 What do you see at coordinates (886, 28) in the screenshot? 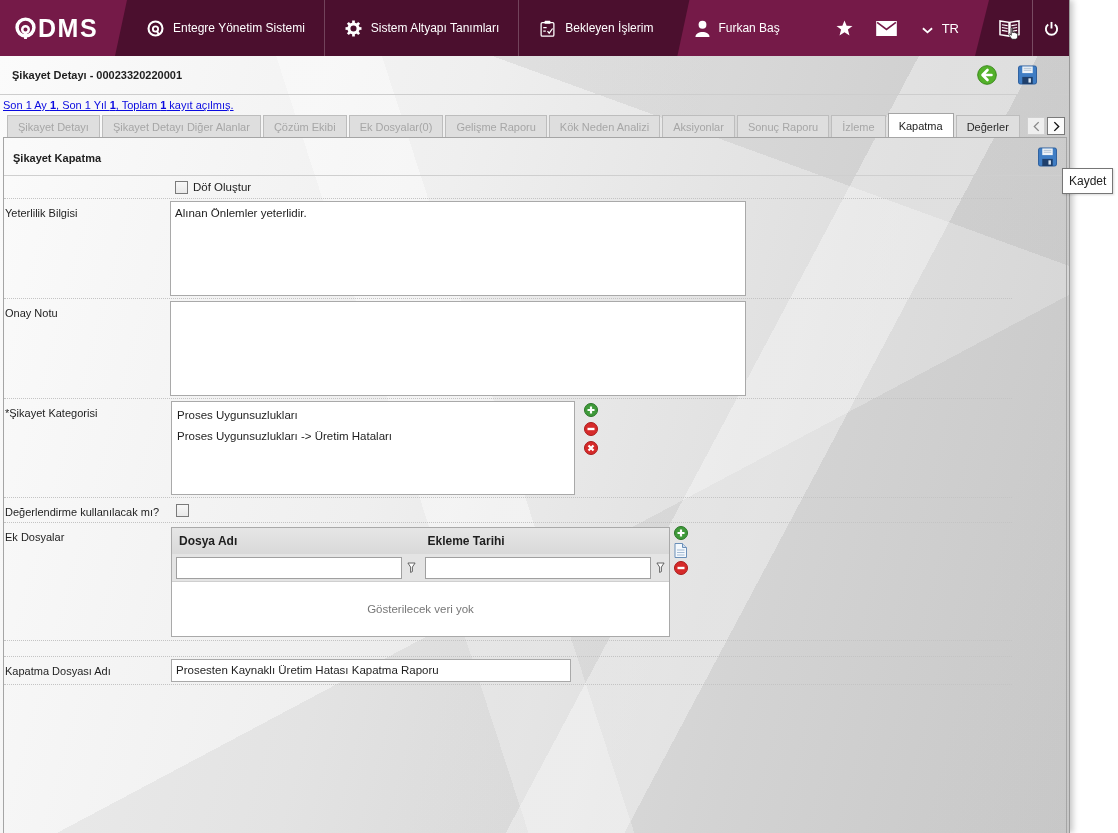
I see `mail-icon` at bounding box center [886, 28].